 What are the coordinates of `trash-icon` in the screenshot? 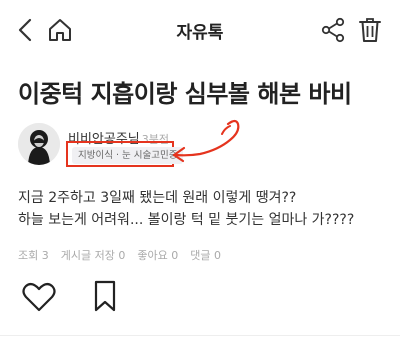 It's located at (370, 30).